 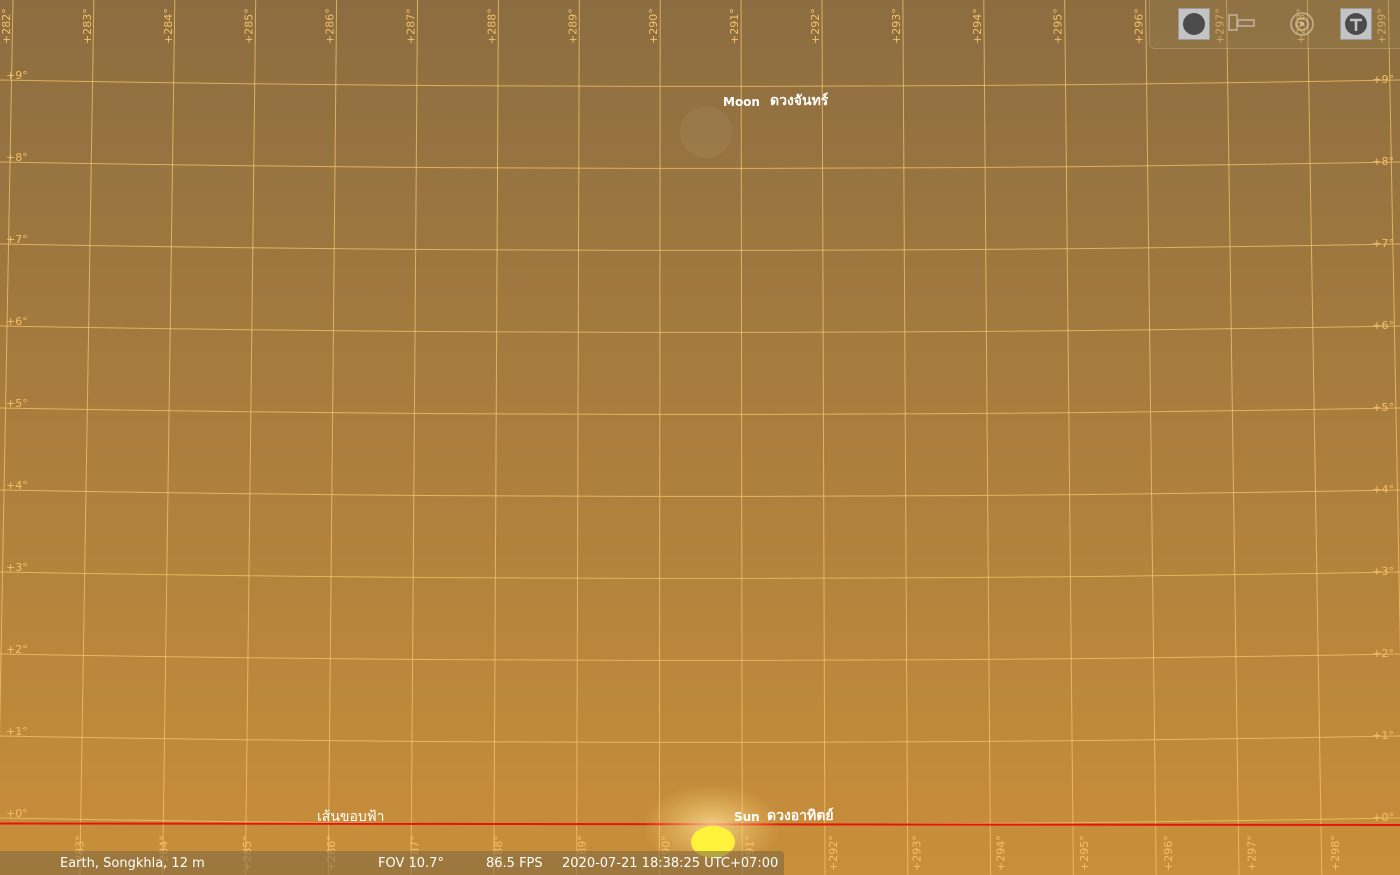 What do you see at coordinates (249, 26) in the screenshot?
I see `azimuth-label-top: +285°` at bounding box center [249, 26].